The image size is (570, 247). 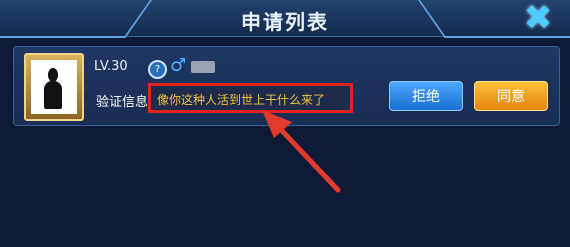 What do you see at coordinates (178, 65) in the screenshot?
I see `male-gender-icon: ♂` at bounding box center [178, 65].